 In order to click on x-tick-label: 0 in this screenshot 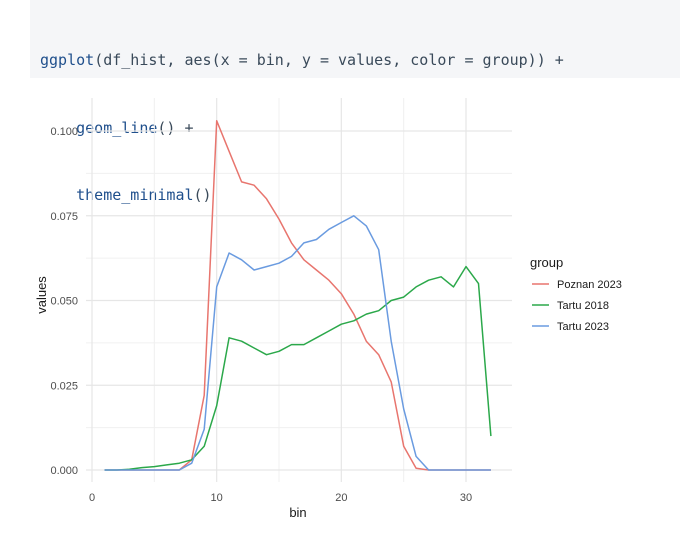, I will do `click(92, 498)`.